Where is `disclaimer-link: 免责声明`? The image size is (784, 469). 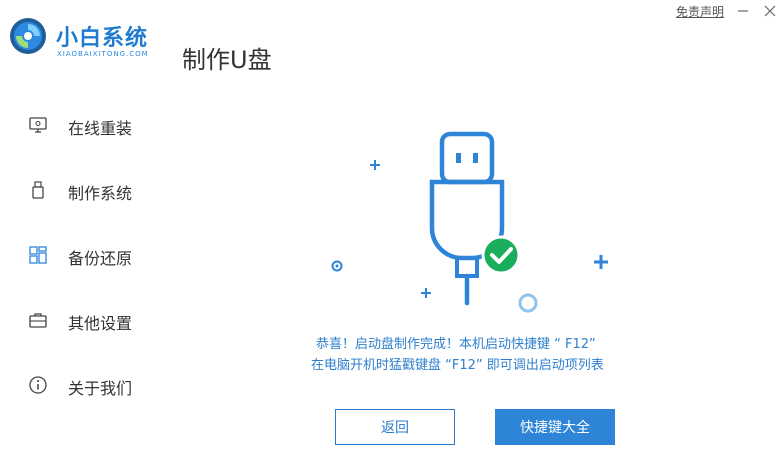 disclaimer-link: 免责声明 is located at coordinates (700, 11).